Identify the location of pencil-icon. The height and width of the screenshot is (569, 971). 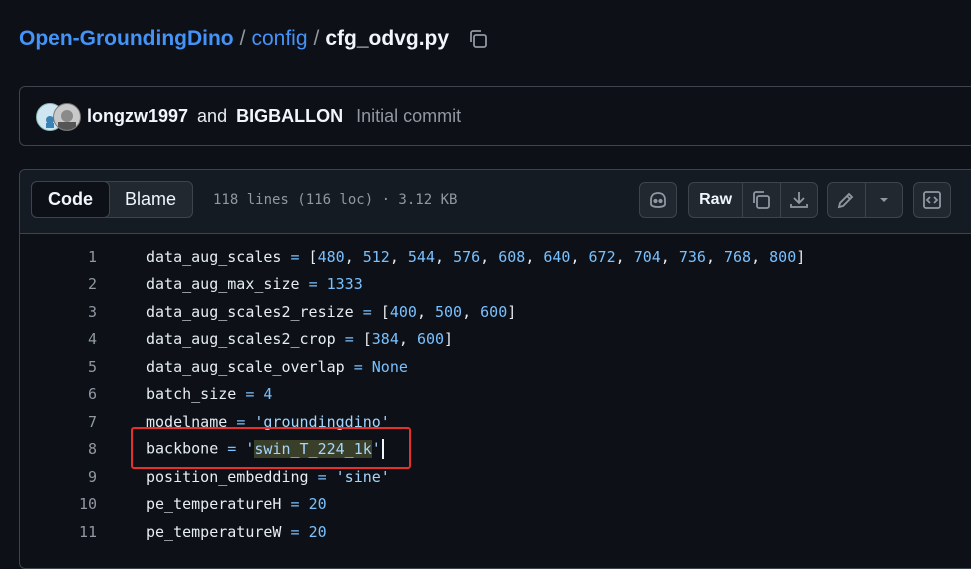
(846, 200).